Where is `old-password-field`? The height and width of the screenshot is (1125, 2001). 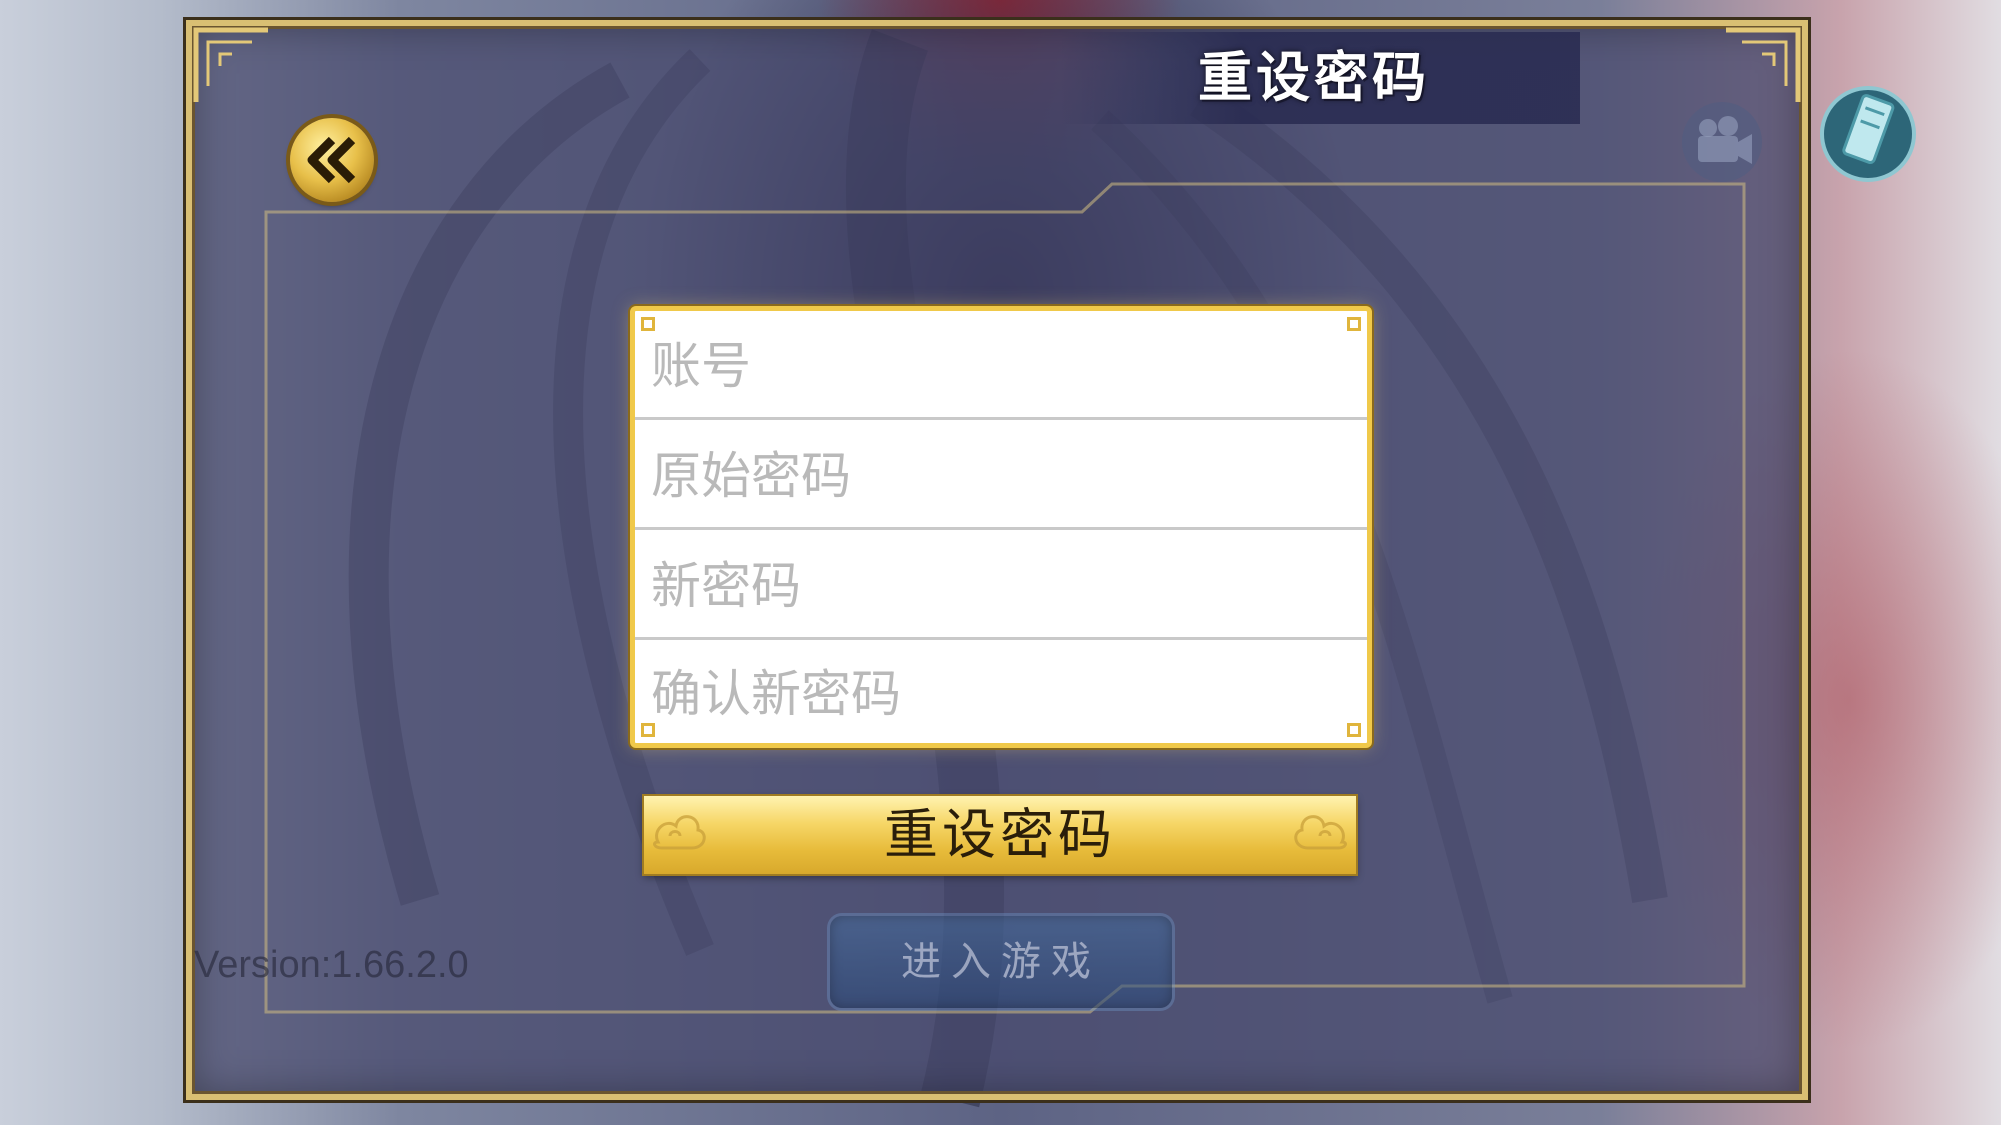 old-password-field is located at coordinates (1001, 476).